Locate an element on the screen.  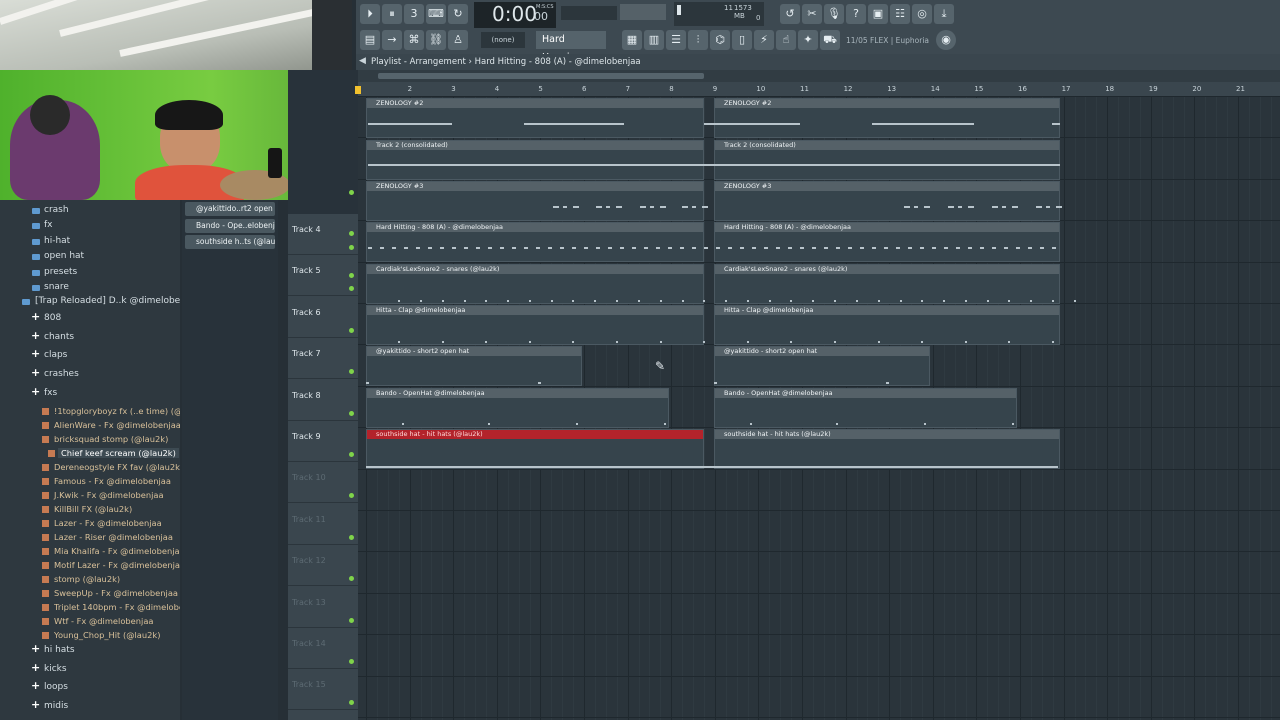
plug-icon: ⚡ is located at coordinates (764, 40).